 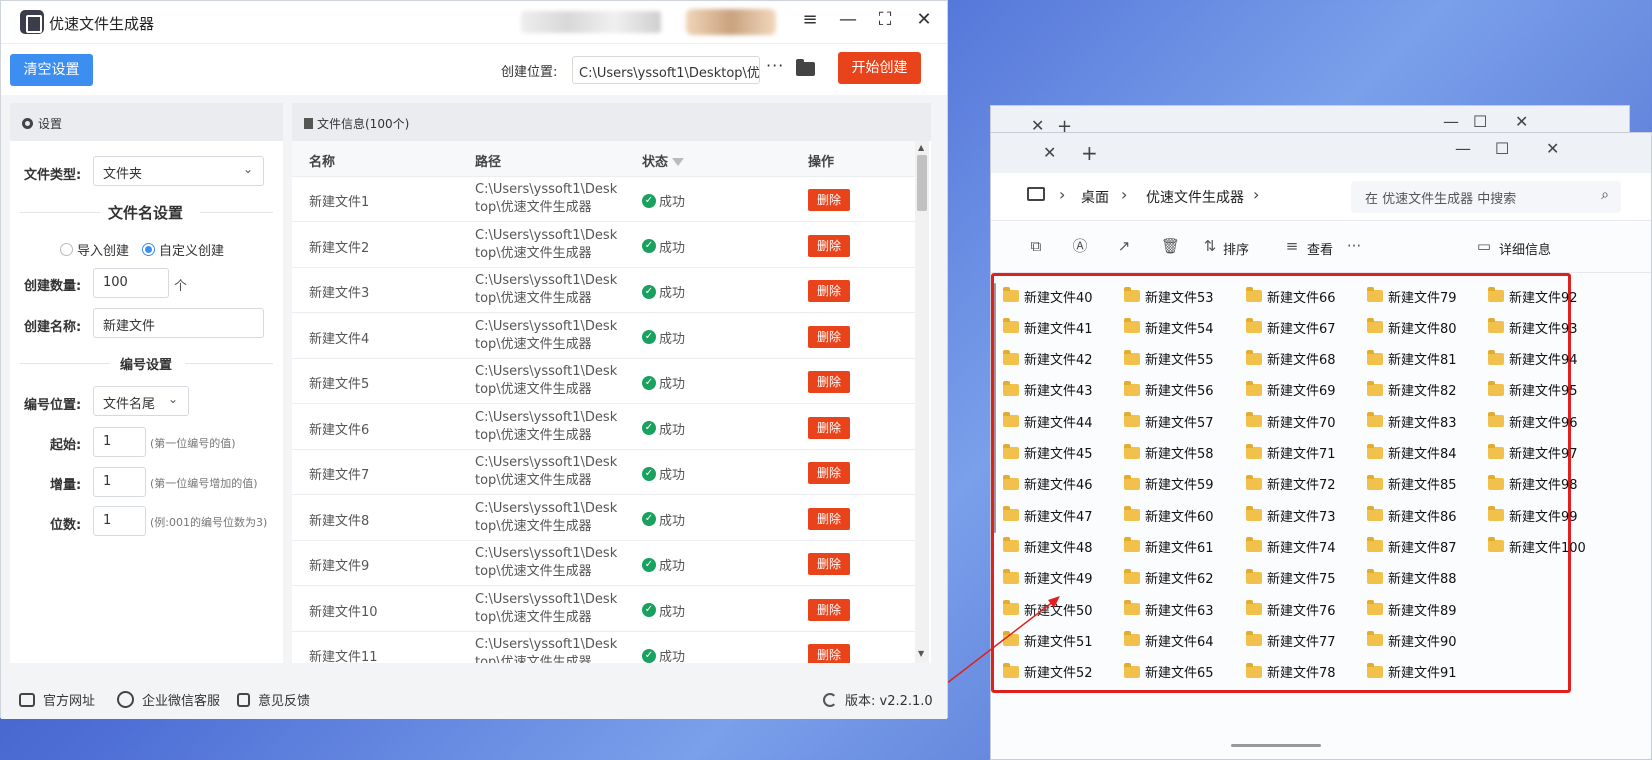 I want to click on folder-item: 新建文件49, so click(x=1048, y=578).